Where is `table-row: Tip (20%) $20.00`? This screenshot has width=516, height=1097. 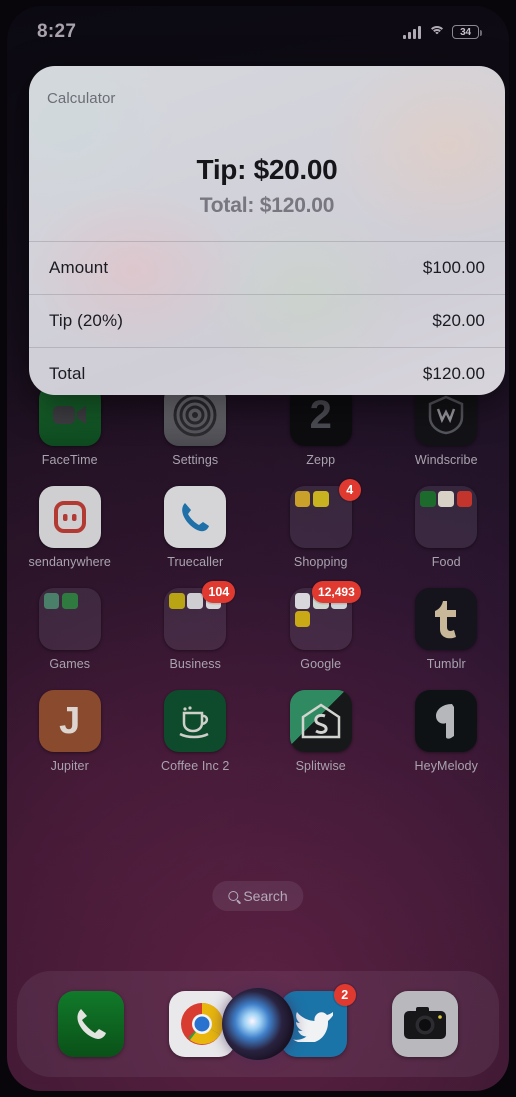
table-row: Tip (20%) $20.00 is located at coordinates (267, 320).